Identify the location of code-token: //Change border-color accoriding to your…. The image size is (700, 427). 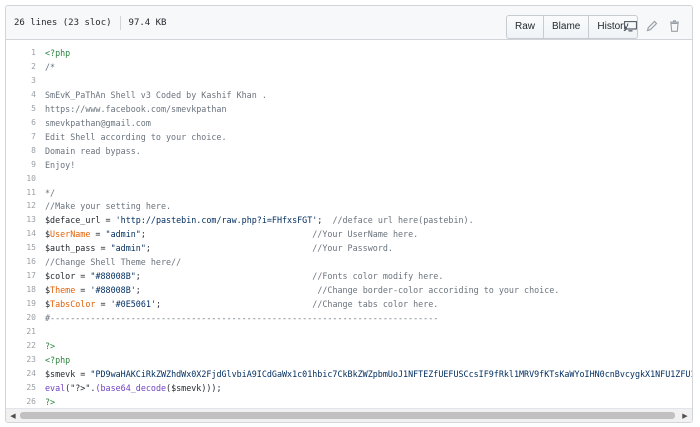
(438, 290).